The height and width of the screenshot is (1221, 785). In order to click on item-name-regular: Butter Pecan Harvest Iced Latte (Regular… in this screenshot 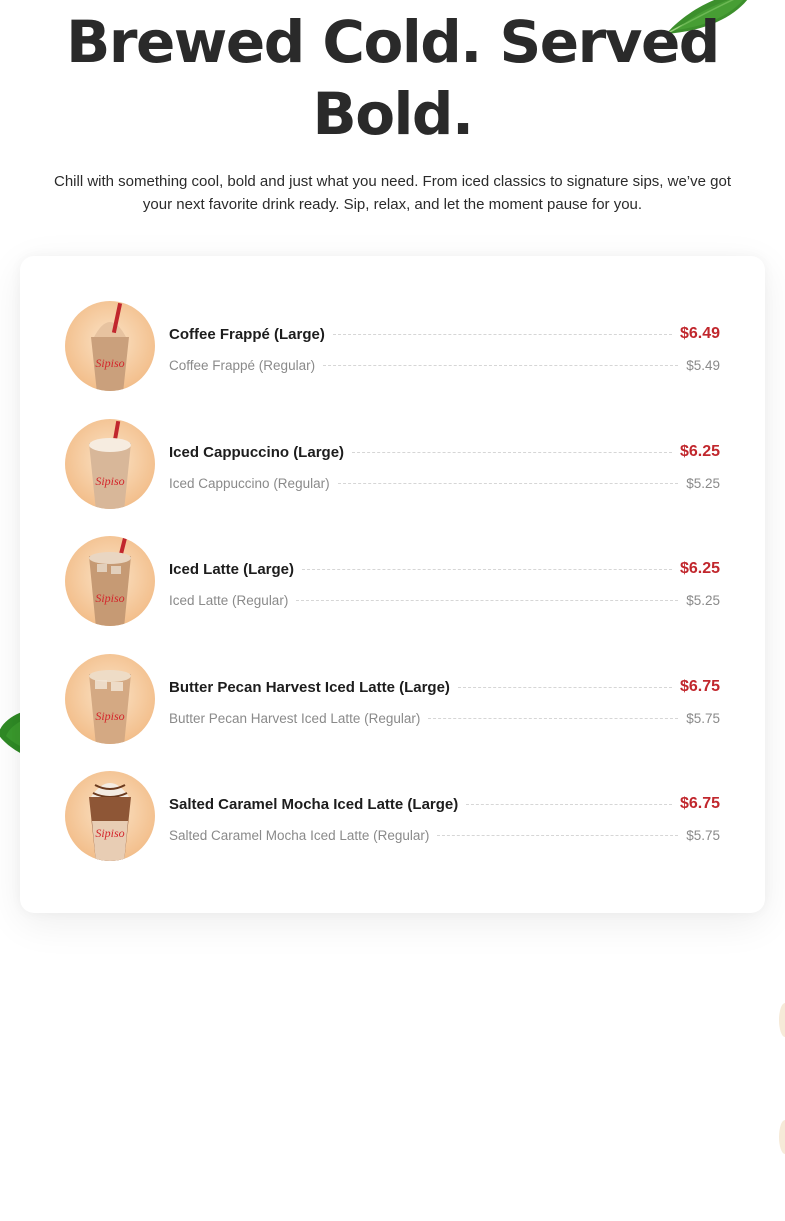, I will do `click(295, 718)`.